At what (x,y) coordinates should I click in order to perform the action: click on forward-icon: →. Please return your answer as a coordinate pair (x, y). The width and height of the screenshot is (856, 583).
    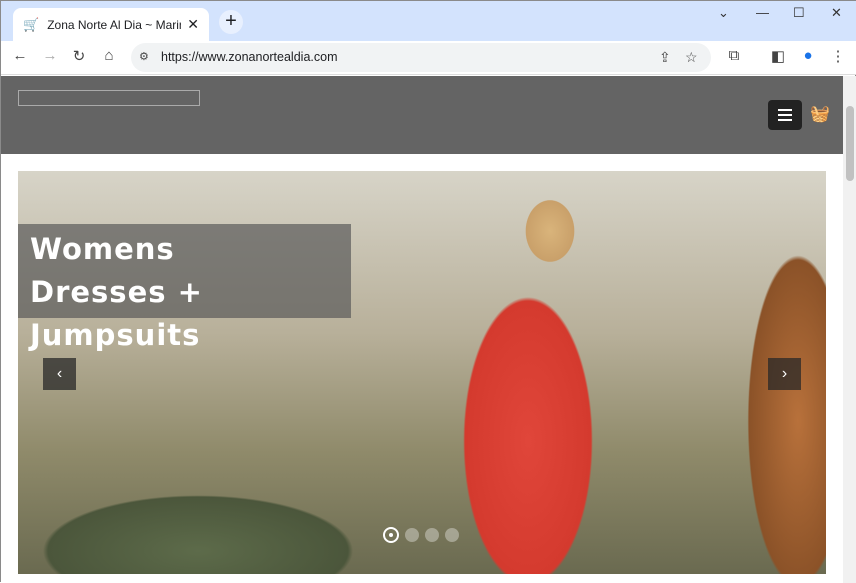
    Looking at the image, I should click on (50, 55).